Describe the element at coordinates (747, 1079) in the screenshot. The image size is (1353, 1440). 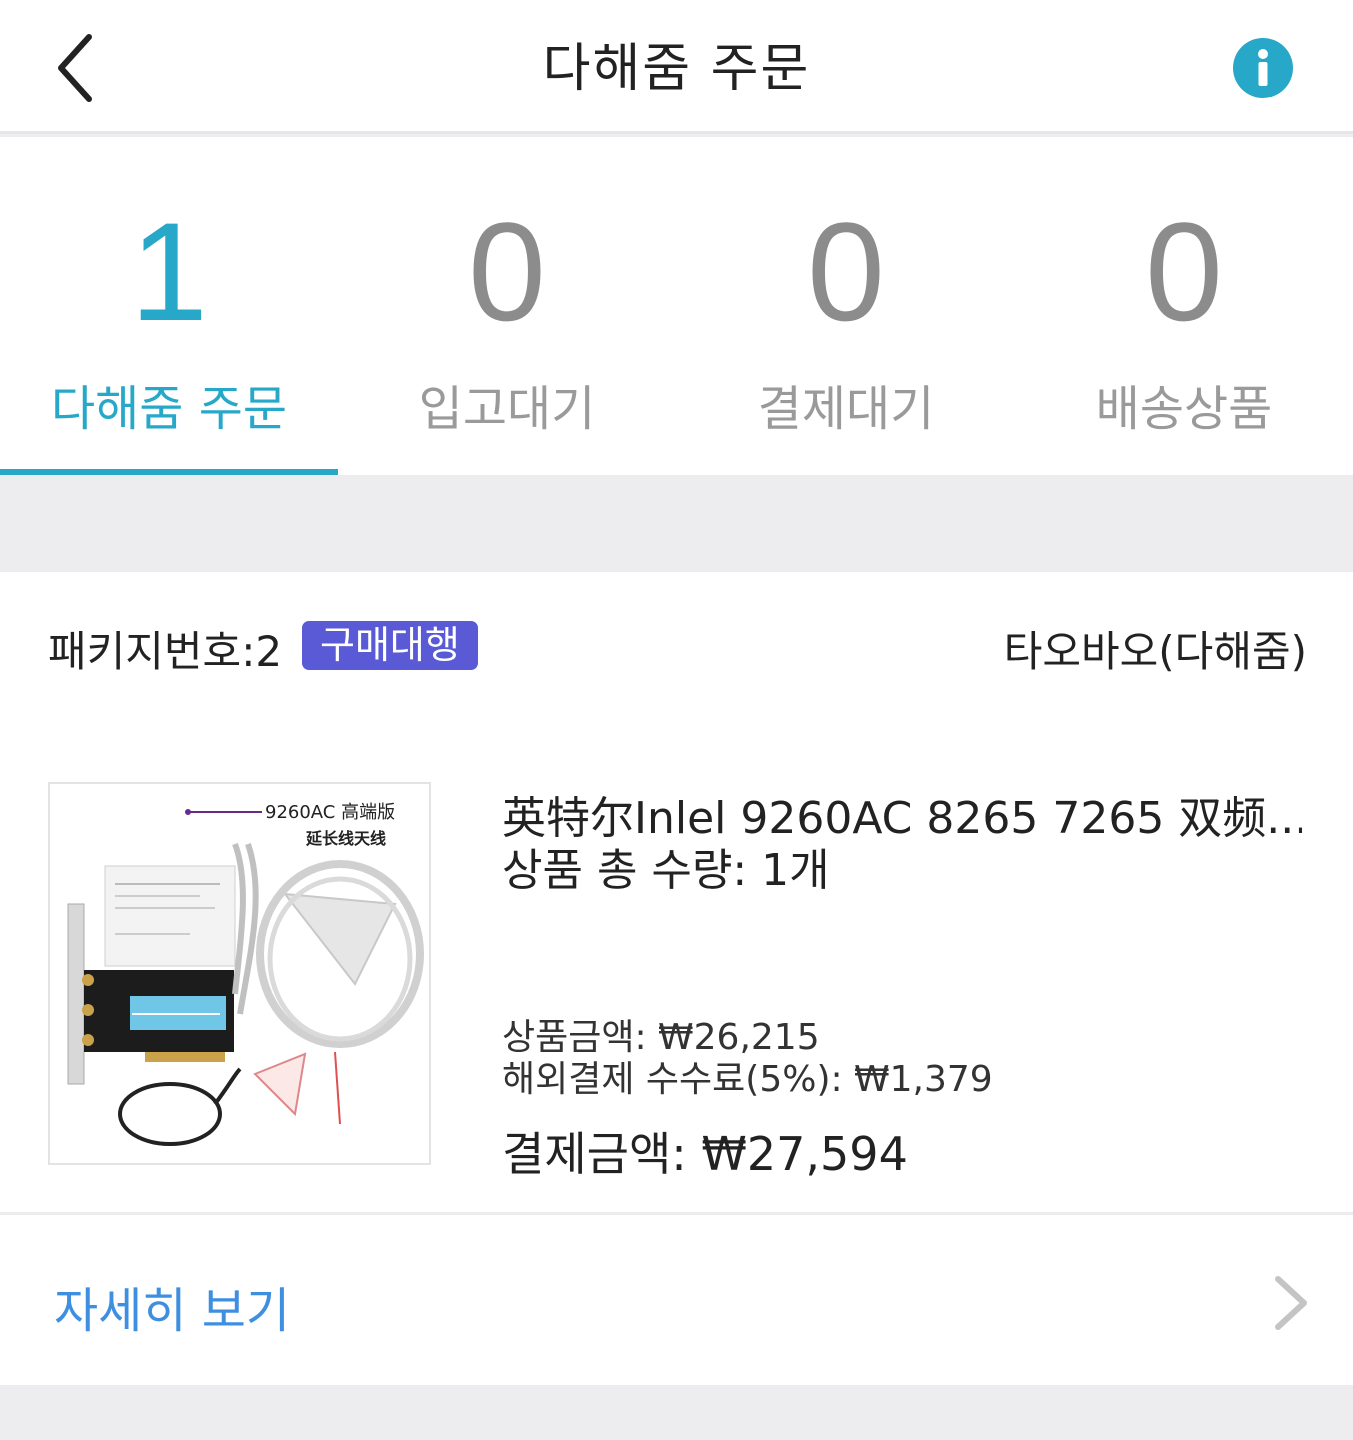
I see `overseas-fee: 해외결제 수수료(5%): ₩1,379` at that location.